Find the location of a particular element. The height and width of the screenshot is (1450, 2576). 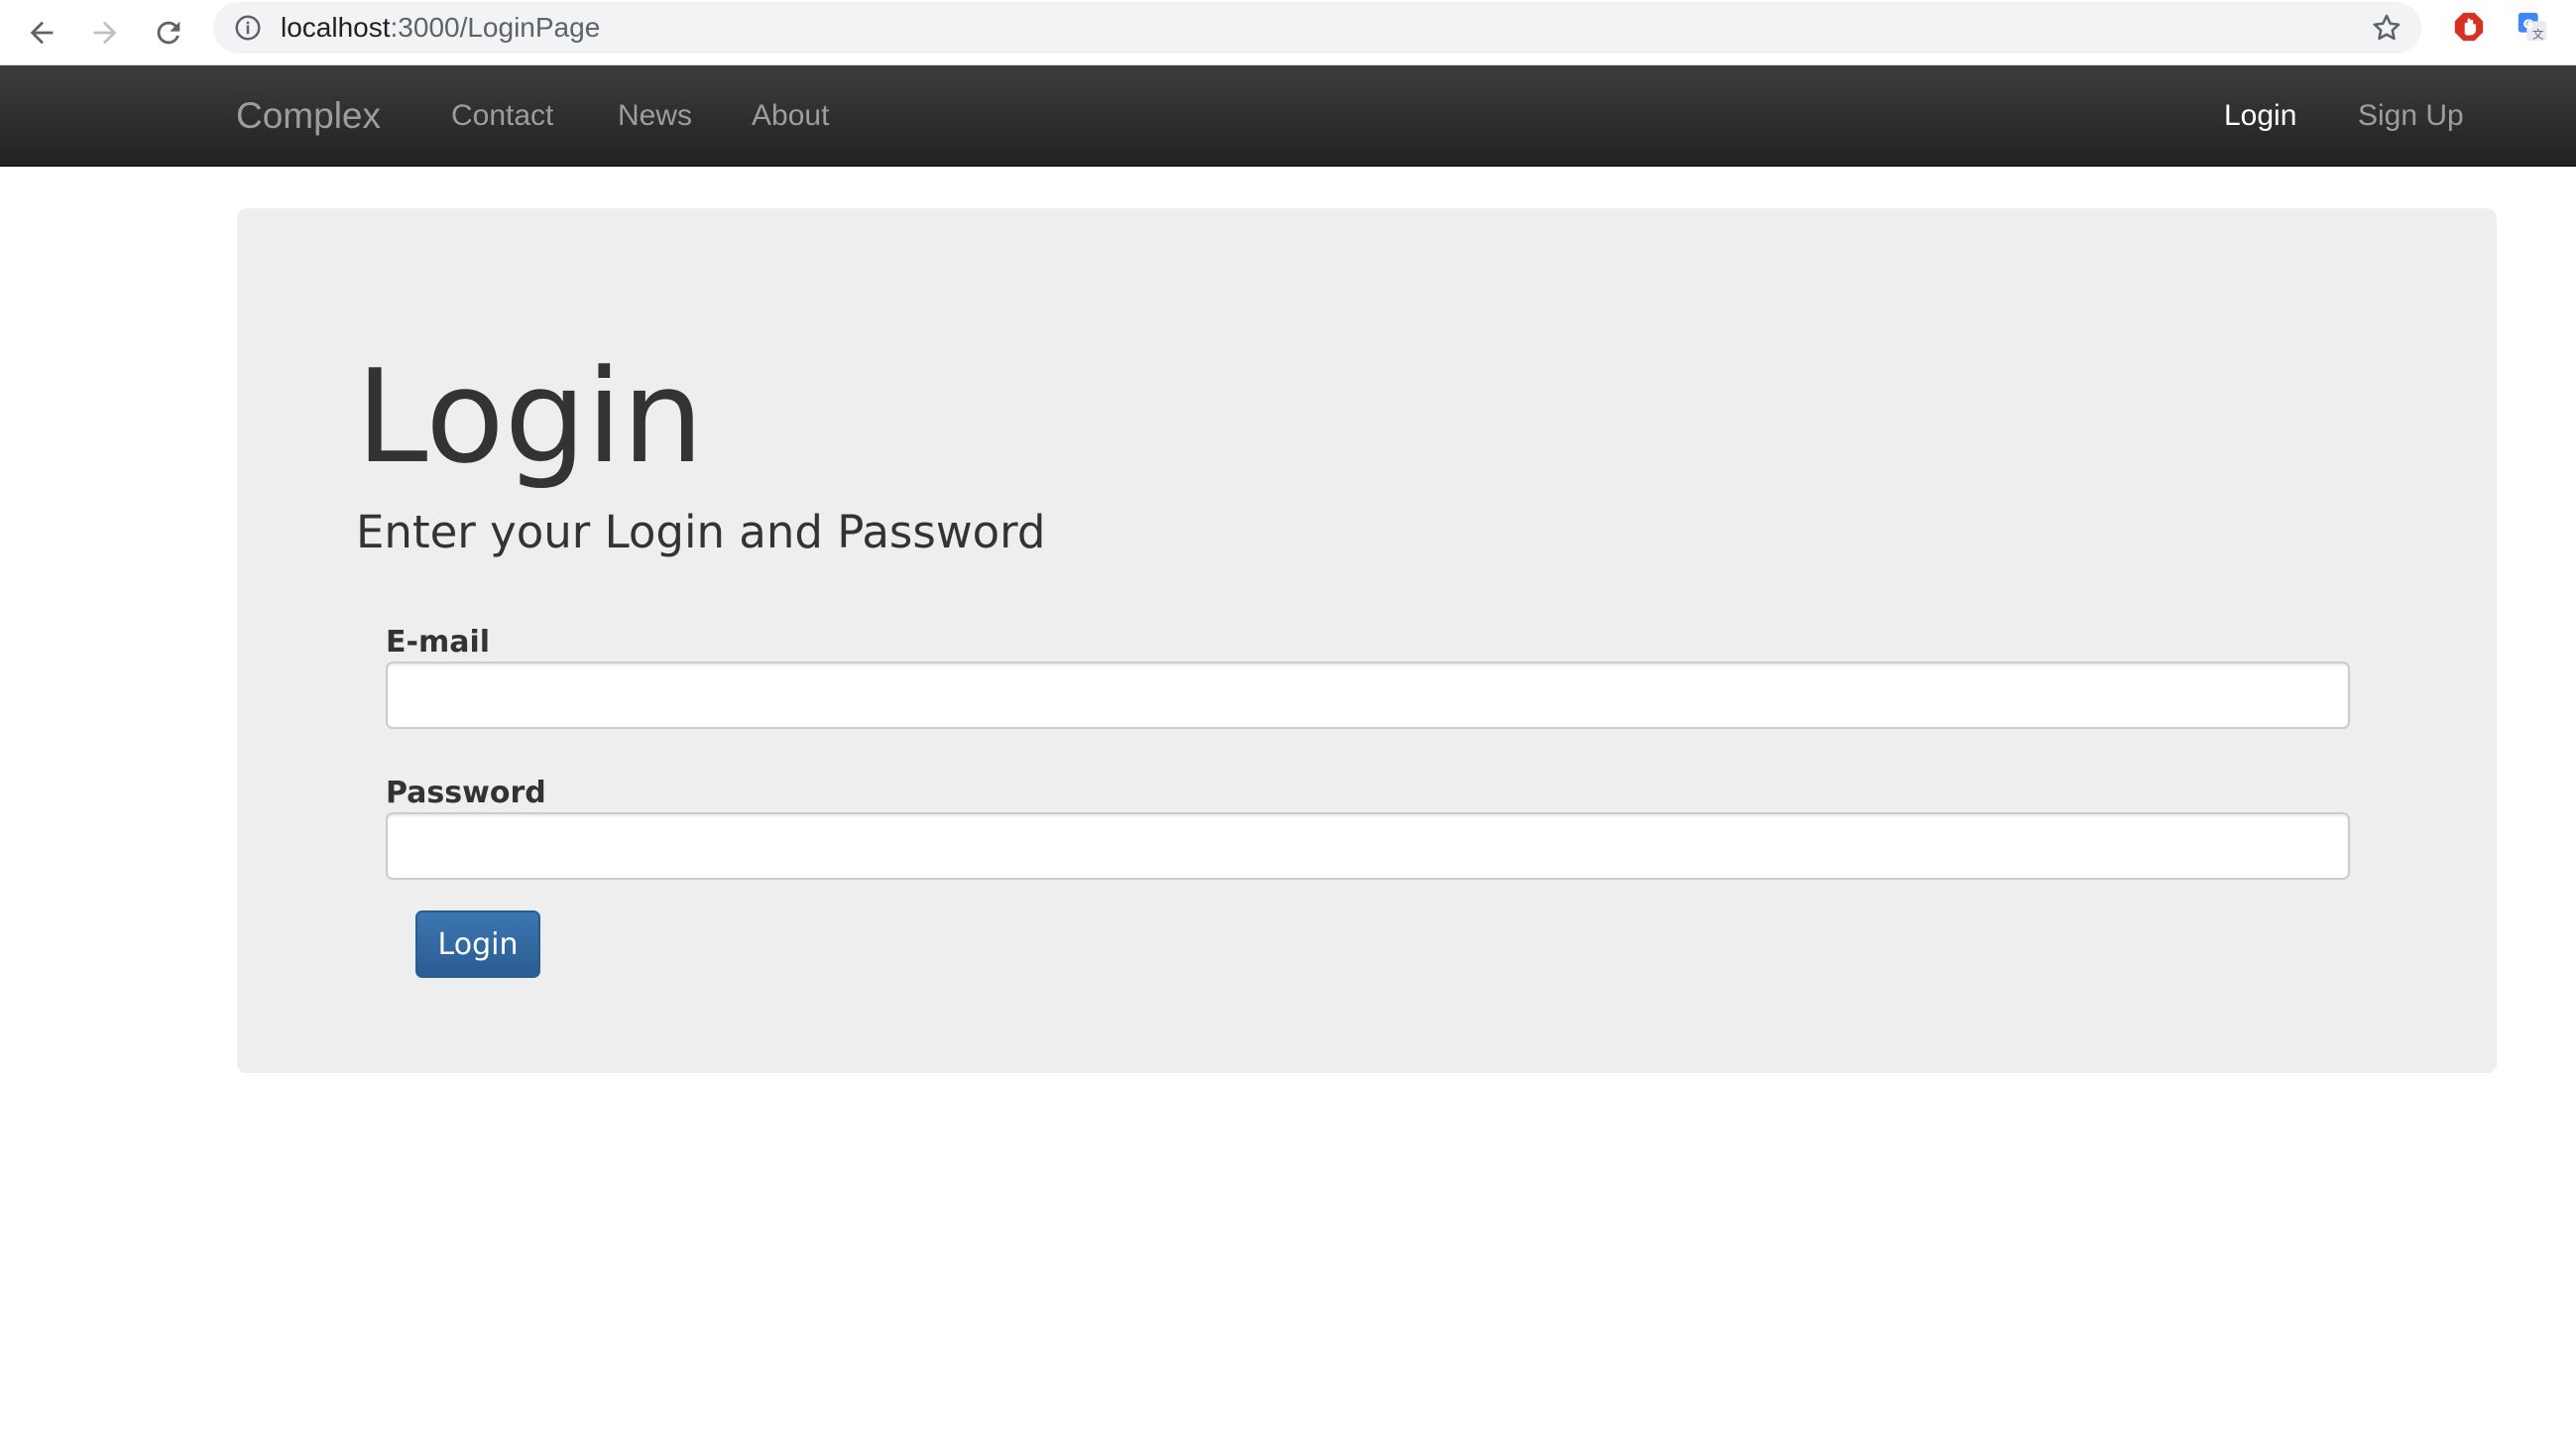

email-label: E-mail is located at coordinates (438, 642).